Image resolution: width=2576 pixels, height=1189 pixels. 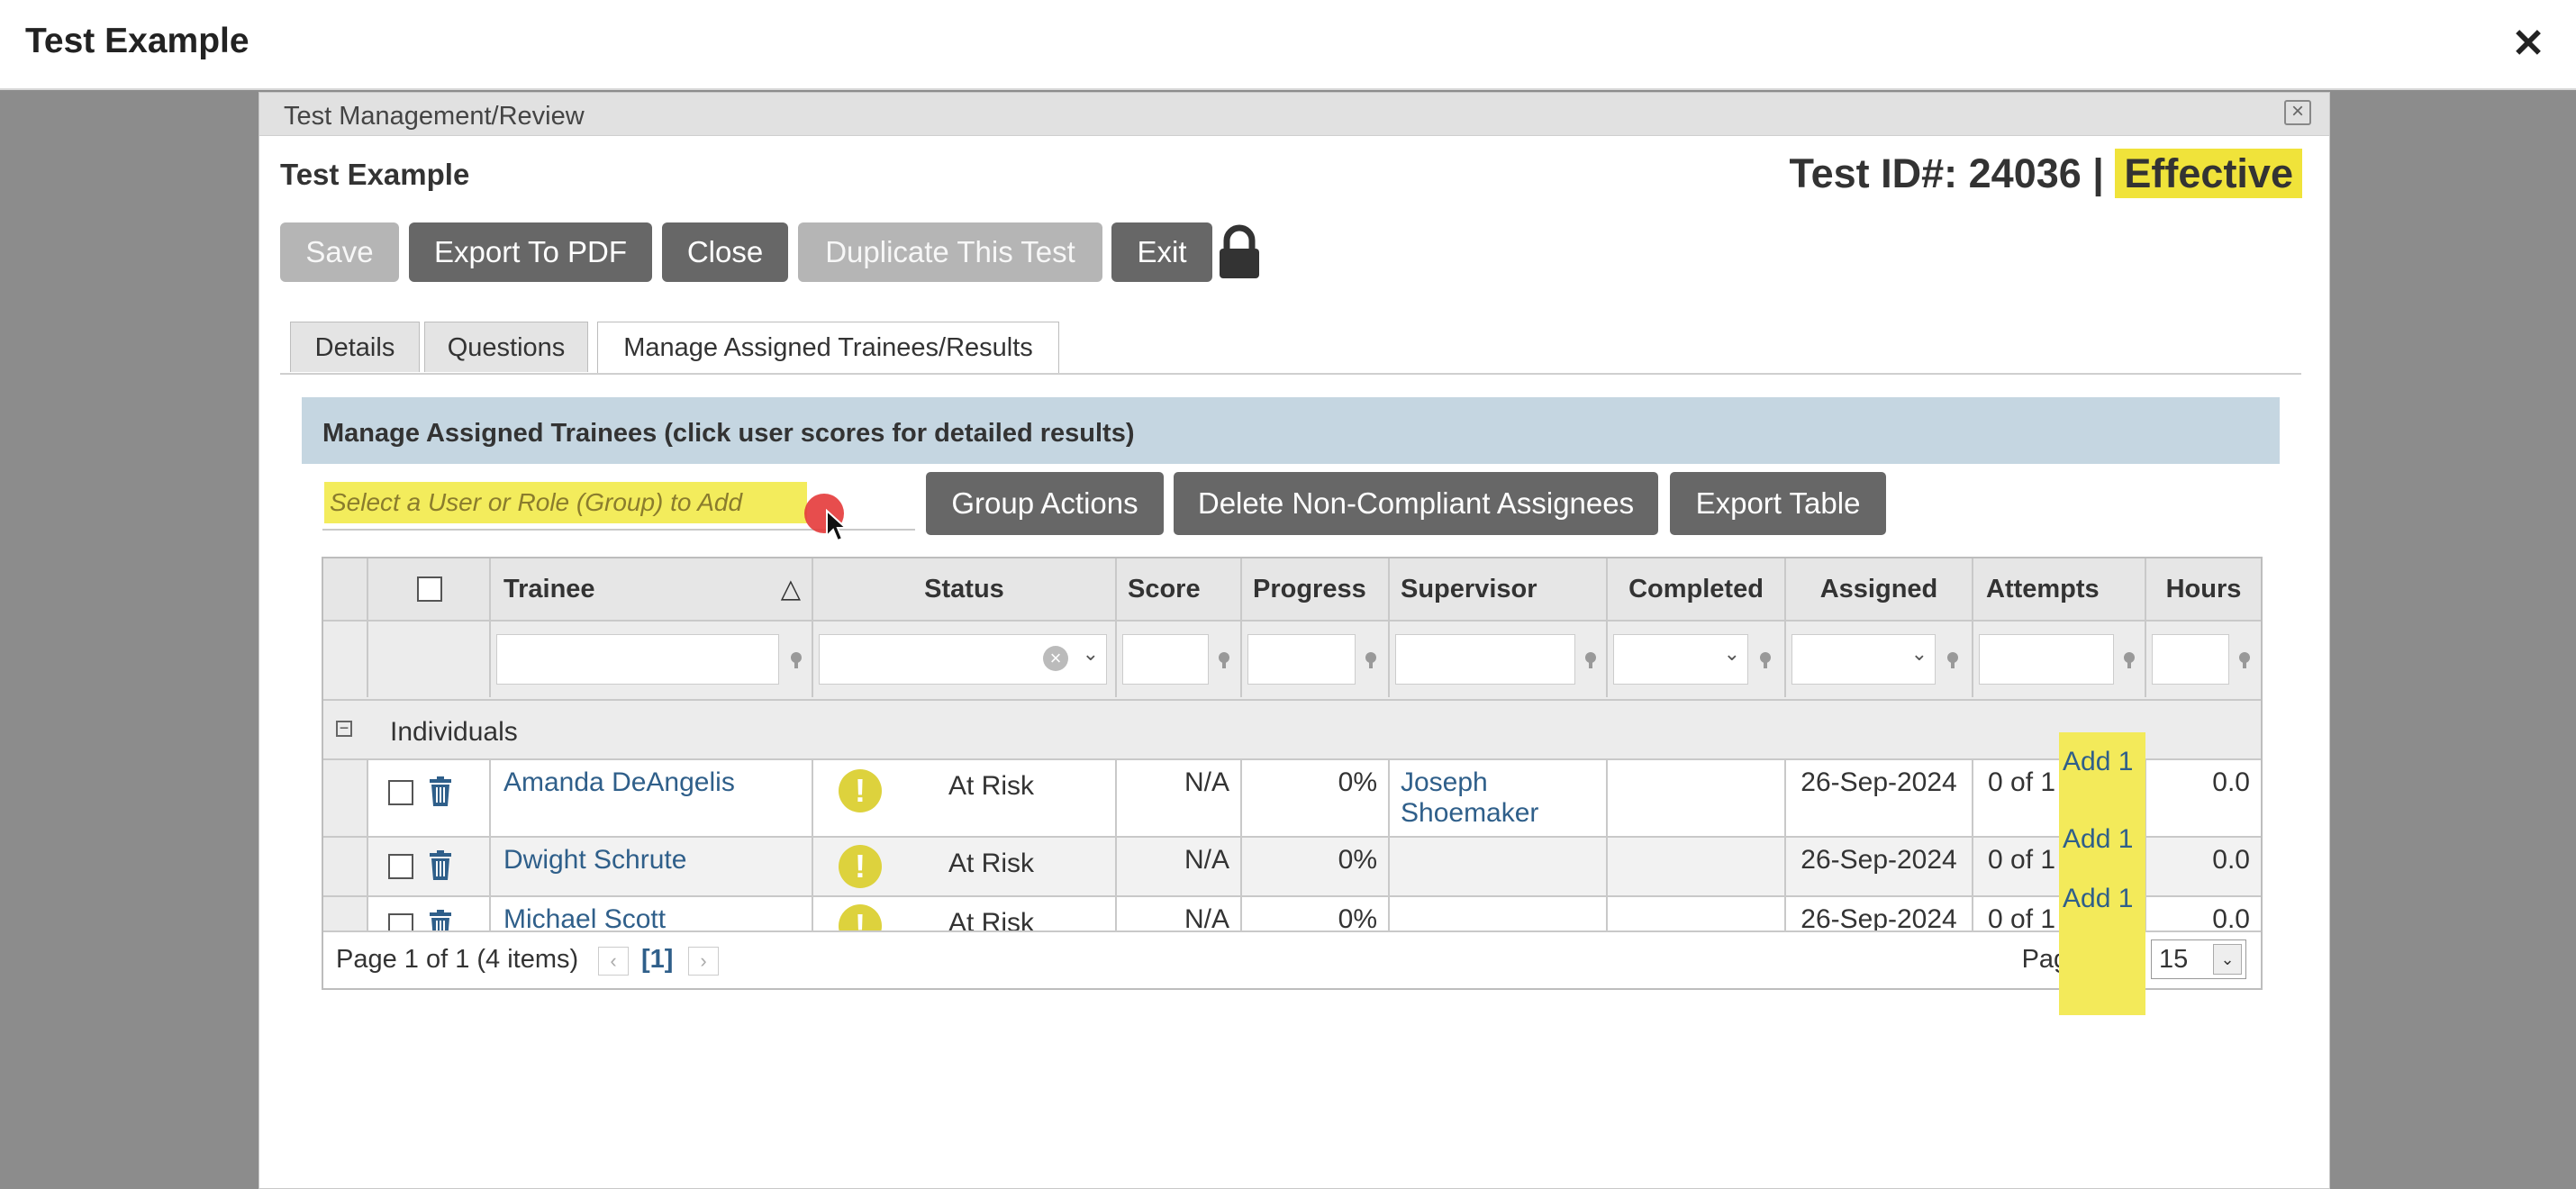 I want to click on supervisor-last: Shoemaker, so click(x=1470, y=813).